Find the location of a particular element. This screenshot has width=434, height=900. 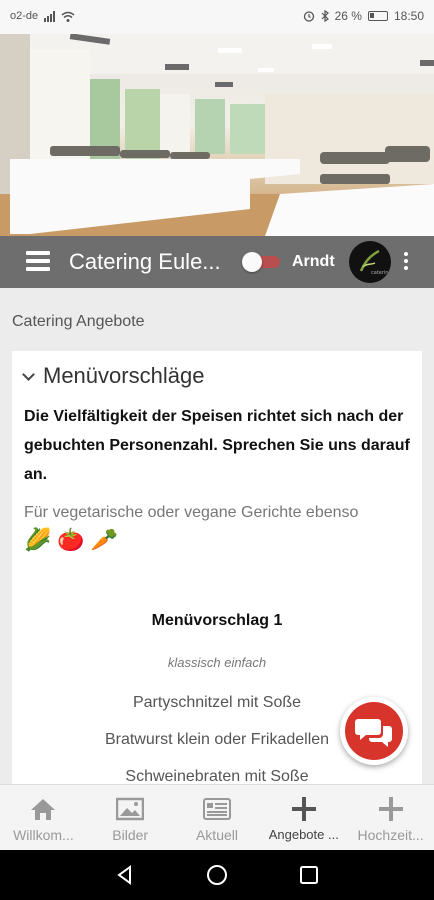

avatar: catering is located at coordinates (370, 262).